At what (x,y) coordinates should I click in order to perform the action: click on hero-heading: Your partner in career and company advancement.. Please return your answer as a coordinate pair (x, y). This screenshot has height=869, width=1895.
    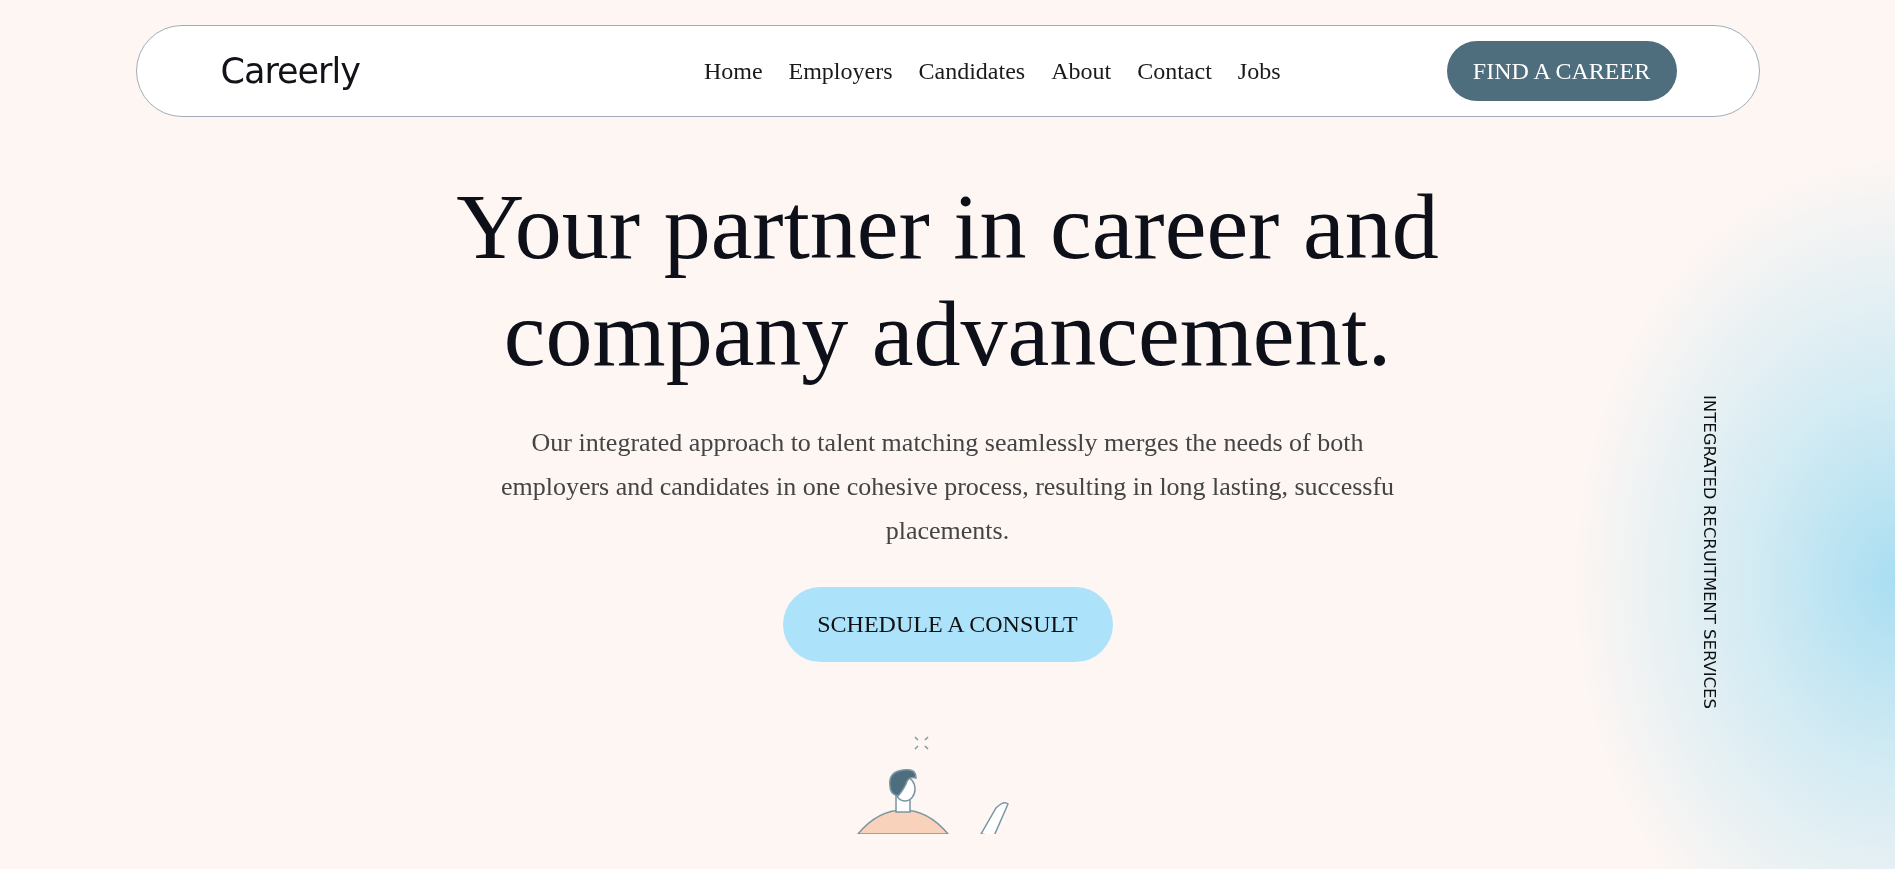
    Looking at the image, I should click on (947, 280).